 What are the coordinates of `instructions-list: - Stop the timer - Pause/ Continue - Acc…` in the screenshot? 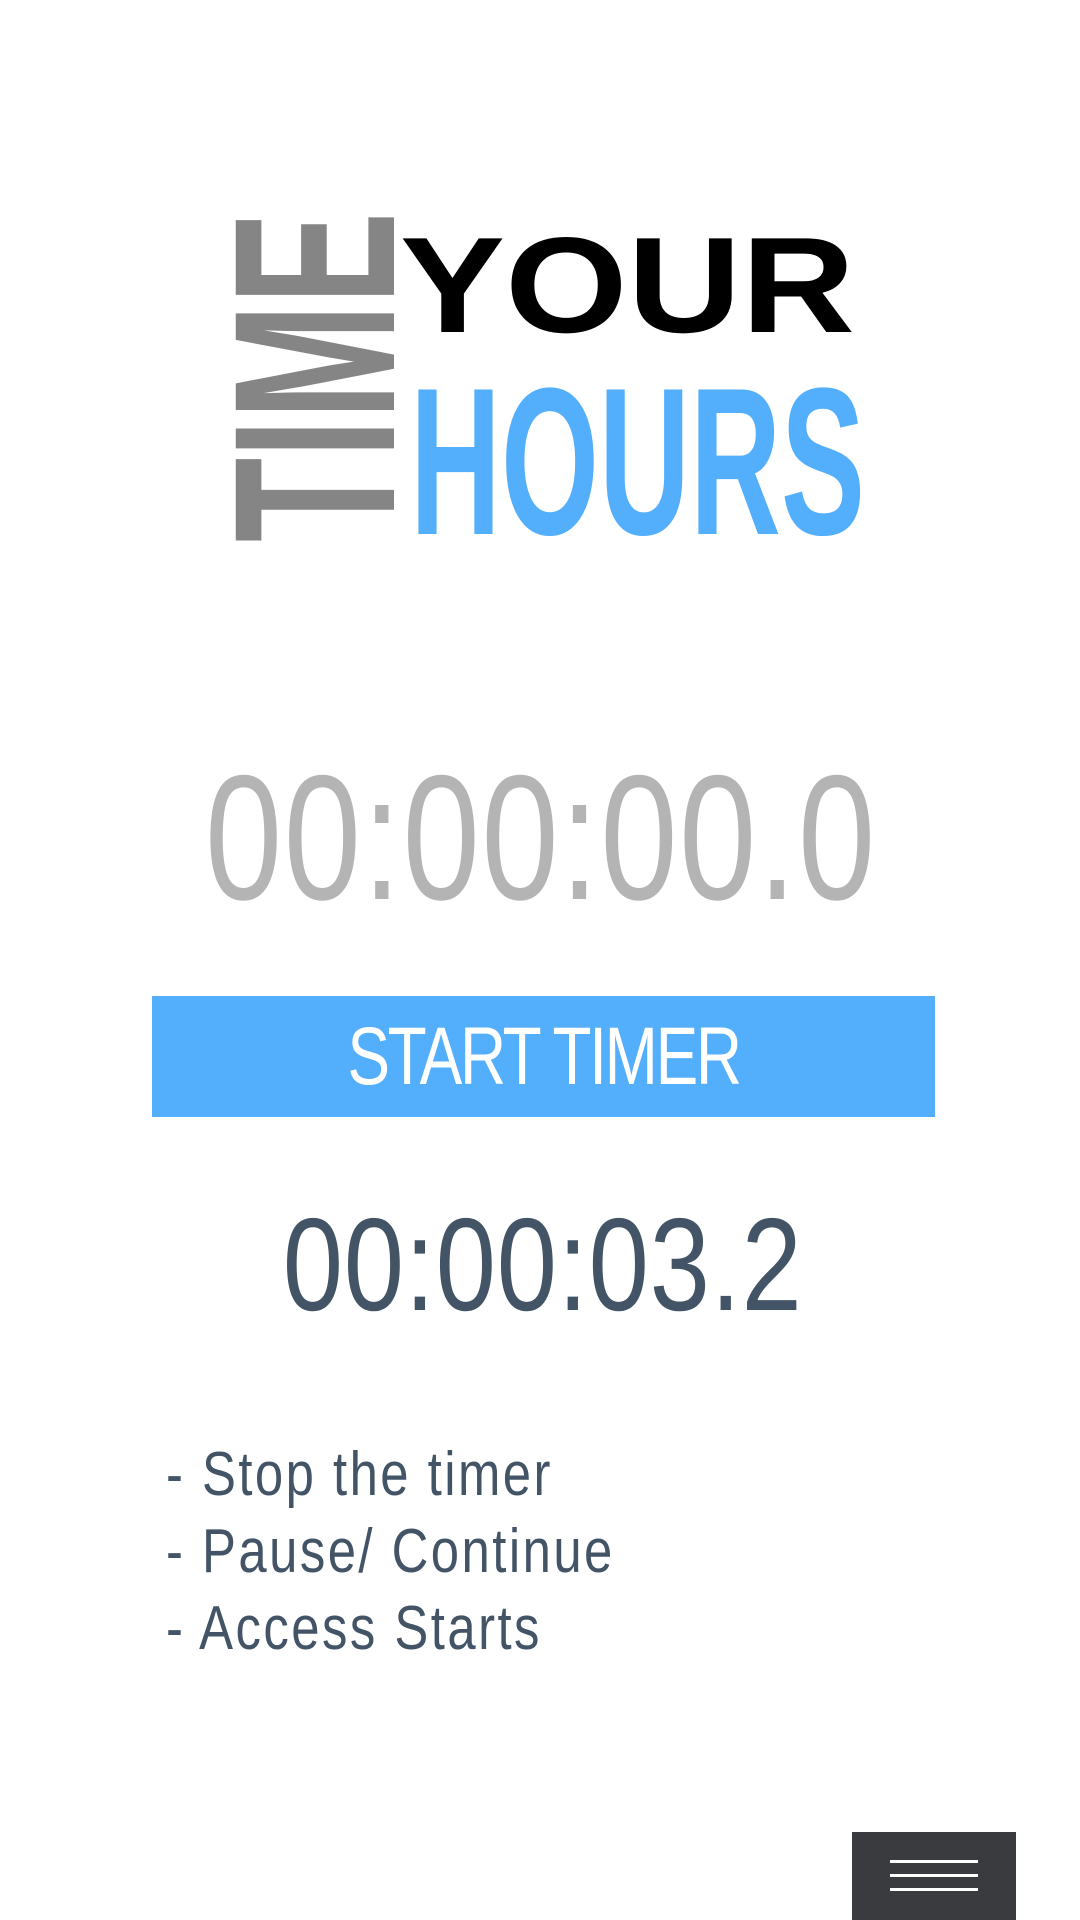 It's located at (390, 1551).